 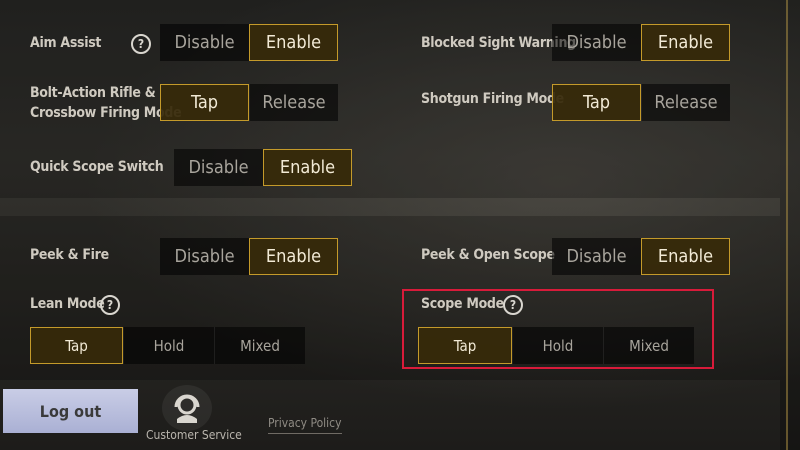 I want to click on shotgun-firing-mode-label: Shotgun Firing Mode, so click(x=492, y=99).